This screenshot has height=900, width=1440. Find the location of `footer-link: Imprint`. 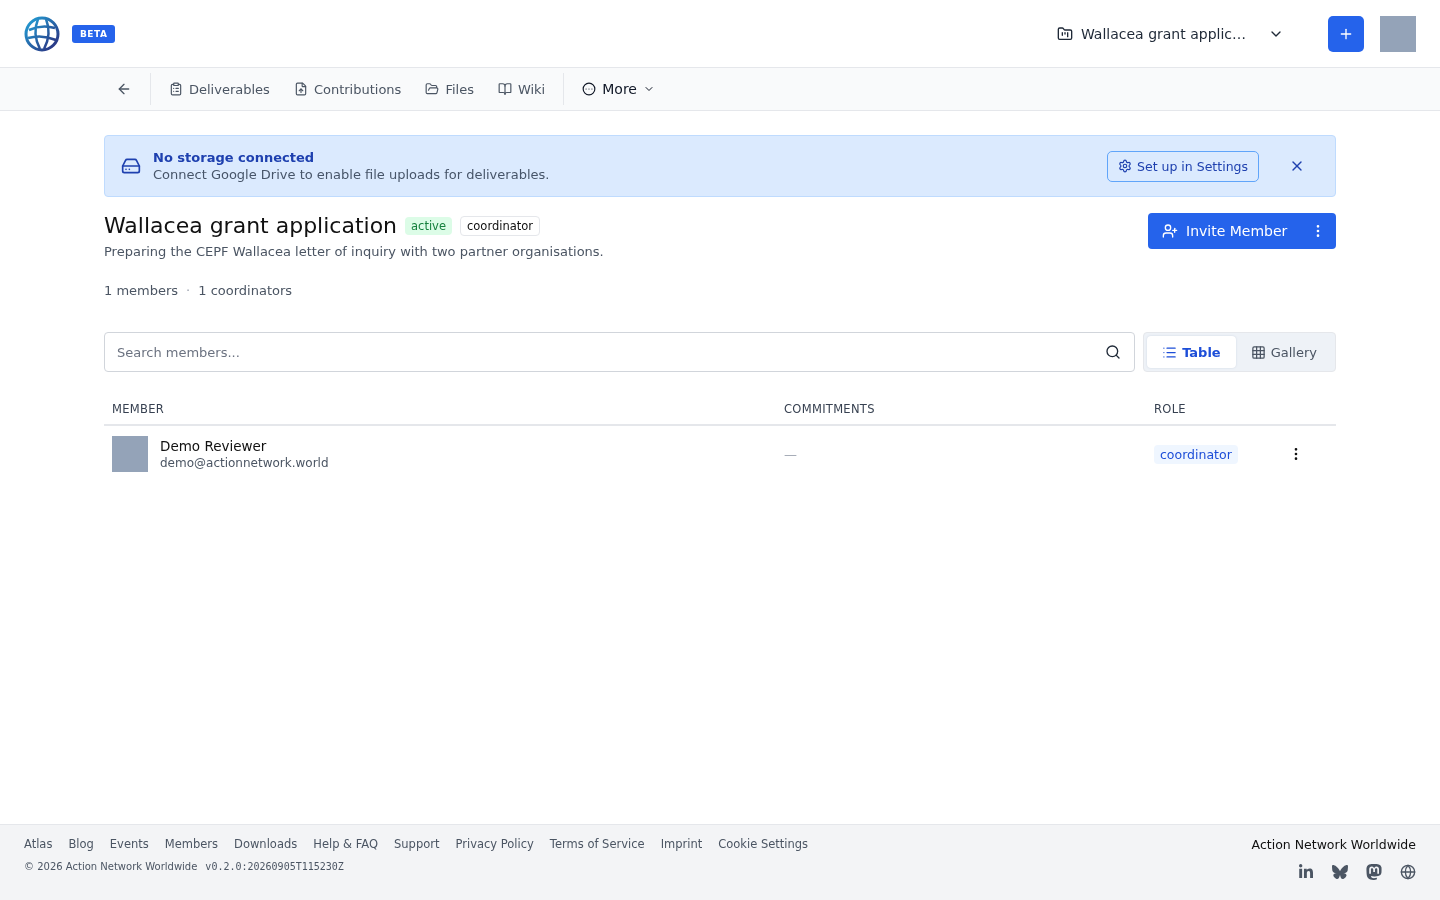

footer-link: Imprint is located at coordinates (681, 844).